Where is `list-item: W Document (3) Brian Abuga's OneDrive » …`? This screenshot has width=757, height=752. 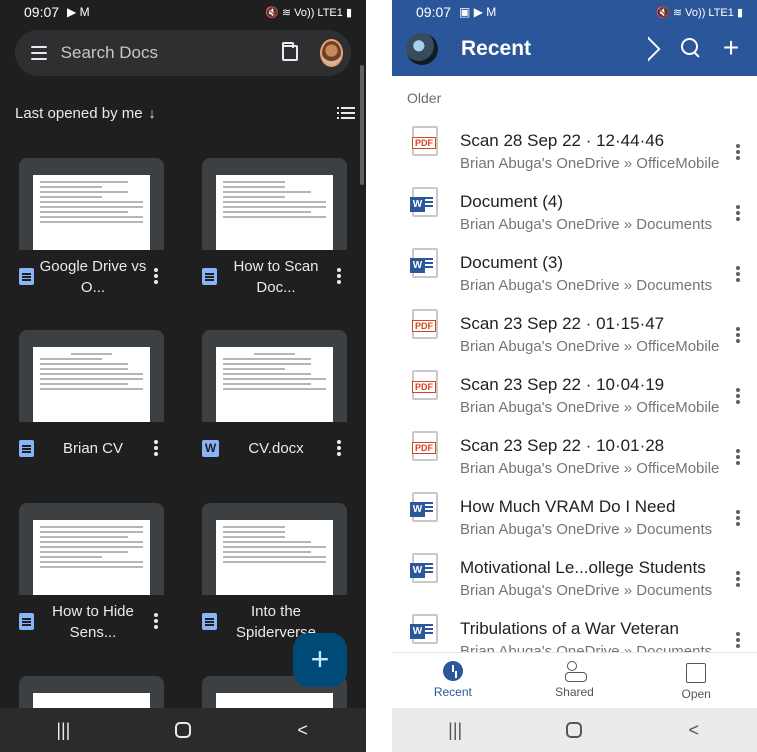
list-item: W Document (3) Brian Abuga's OneDrive » … is located at coordinates (574, 263).